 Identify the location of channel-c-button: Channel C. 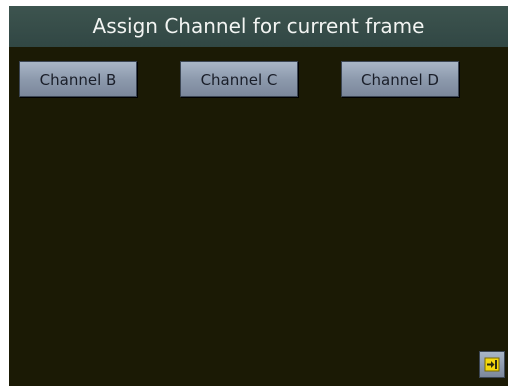
(239, 79).